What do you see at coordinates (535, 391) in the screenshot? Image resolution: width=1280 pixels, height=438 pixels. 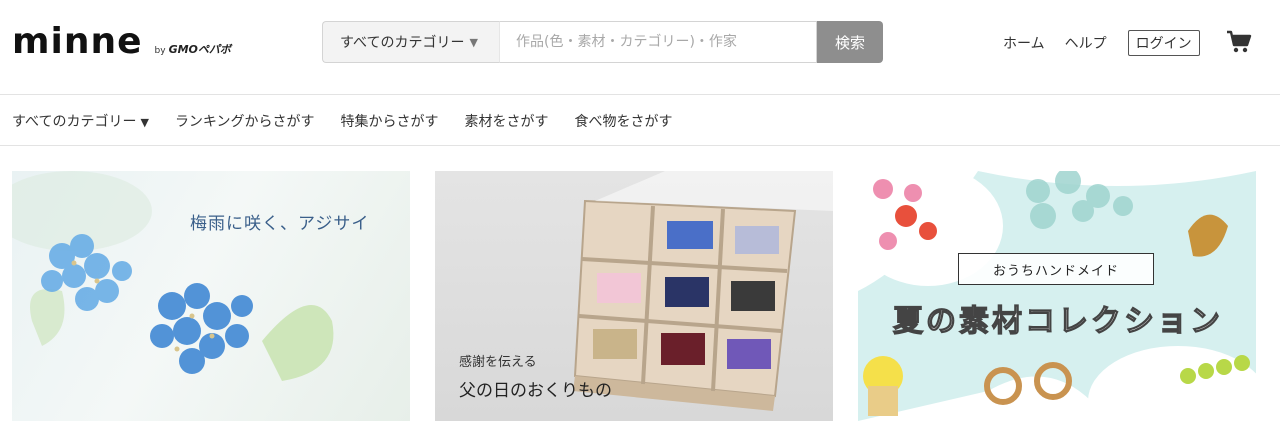 I see `banner-fathers-day-title: 父の日のおくりもの` at bounding box center [535, 391].